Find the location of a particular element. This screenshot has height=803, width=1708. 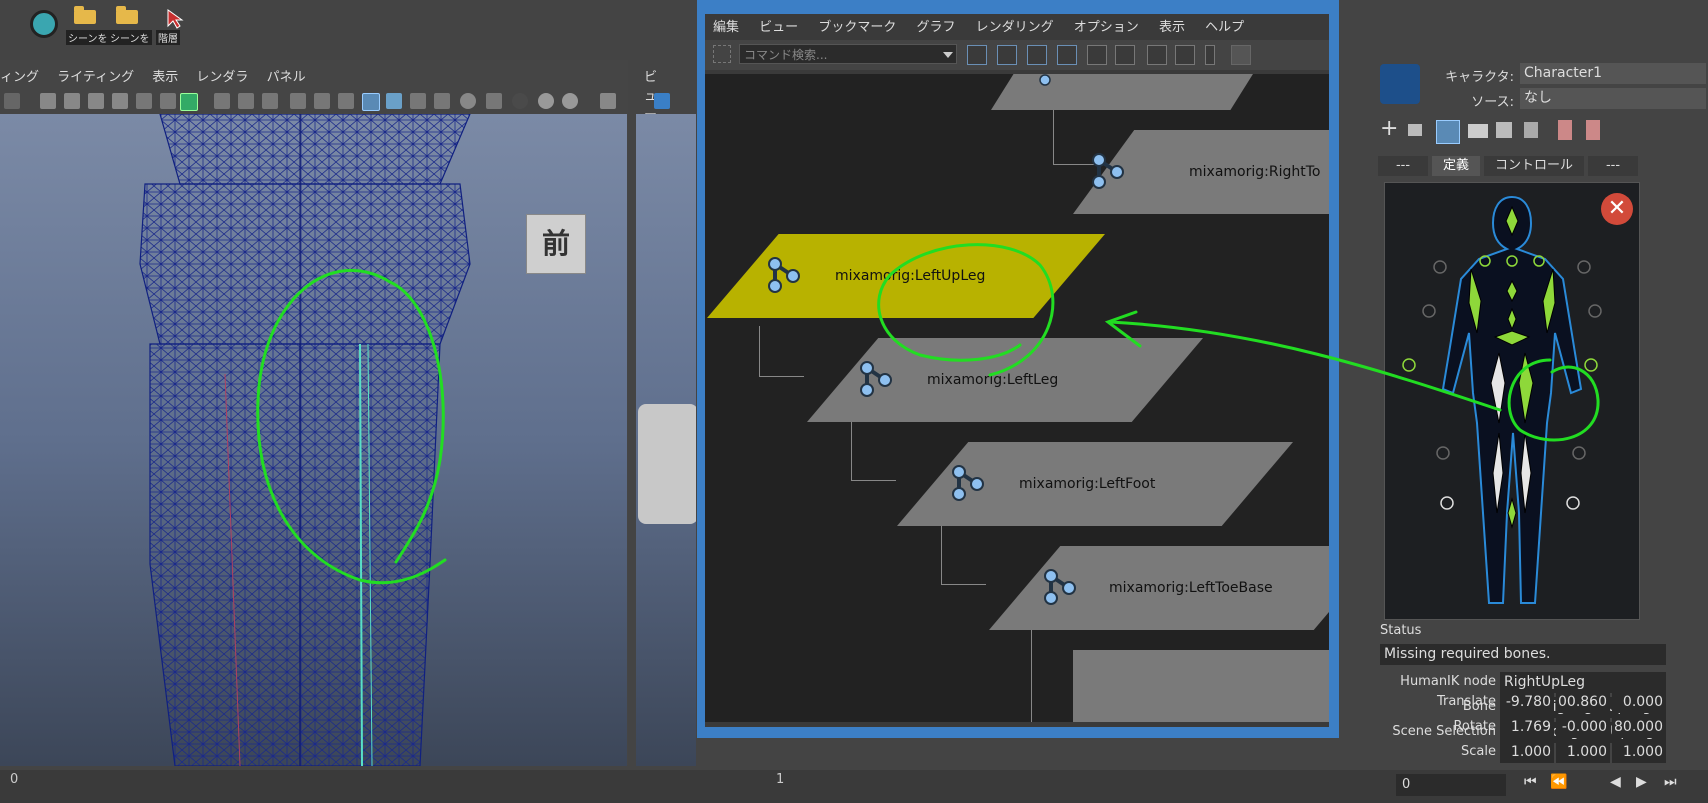

smooth-shade-icon is located at coordinates (394, 101).